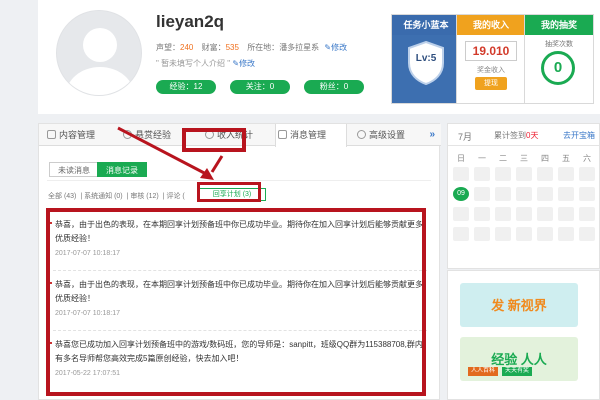  What do you see at coordinates (335, 47) in the screenshot?
I see `location-edit-link: ✎修改` at bounding box center [335, 47].